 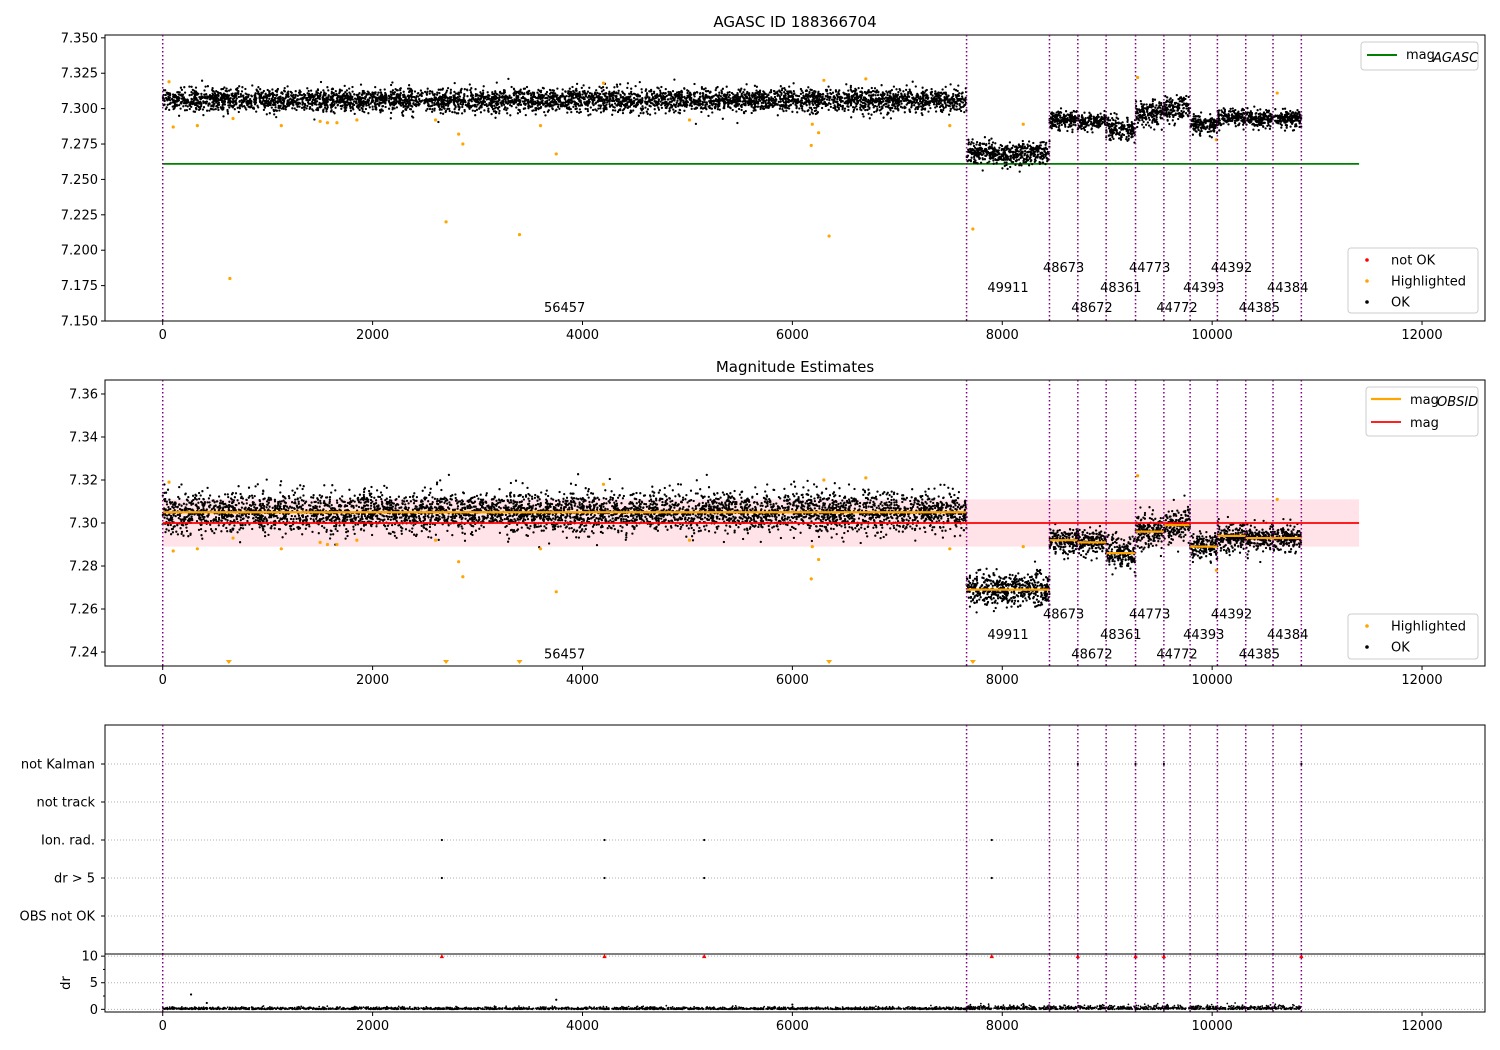 What do you see at coordinates (58, 917) in the screenshot?
I see `flag-label: OBS not OK` at bounding box center [58, 917].